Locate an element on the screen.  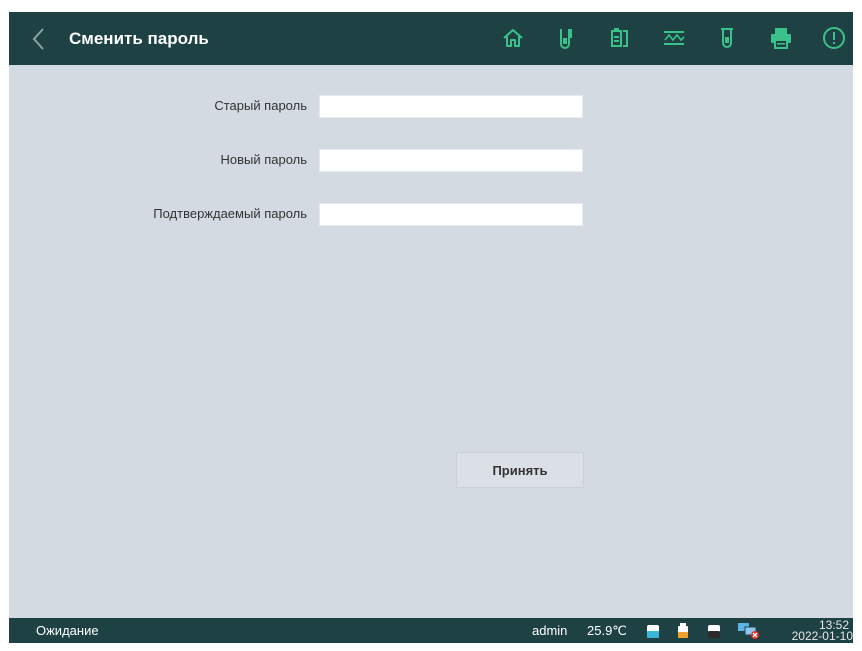
accept-button: Принять is located at coordinates (520, 470).